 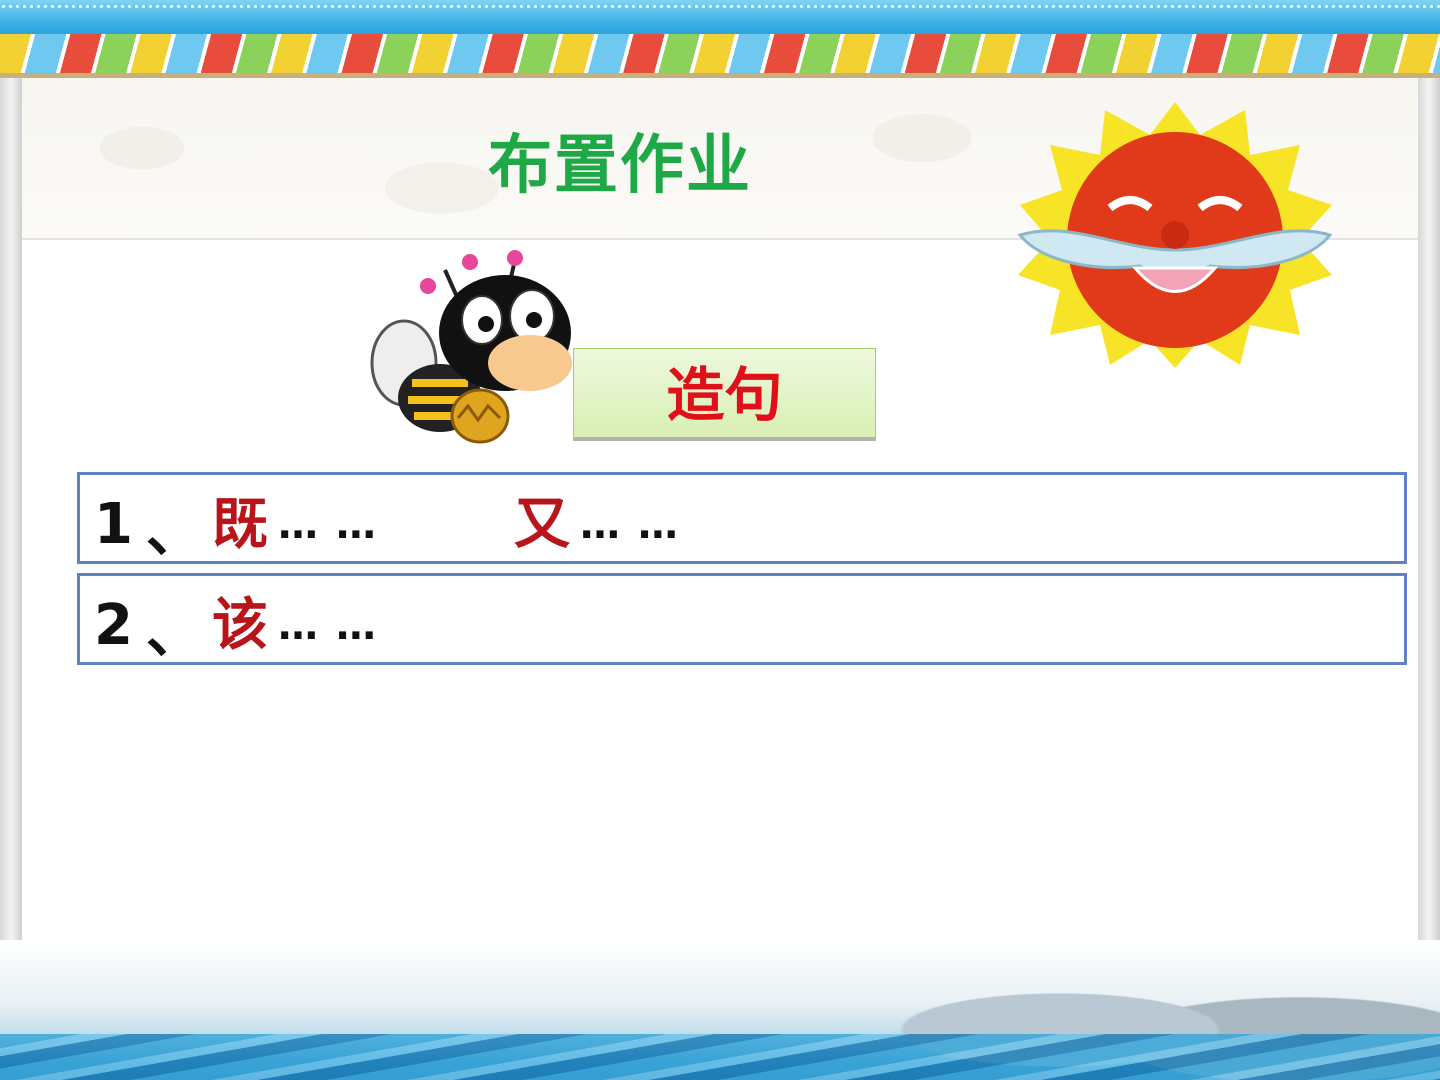 I want to click on task-label: 造句, so click(x=724, y=395).